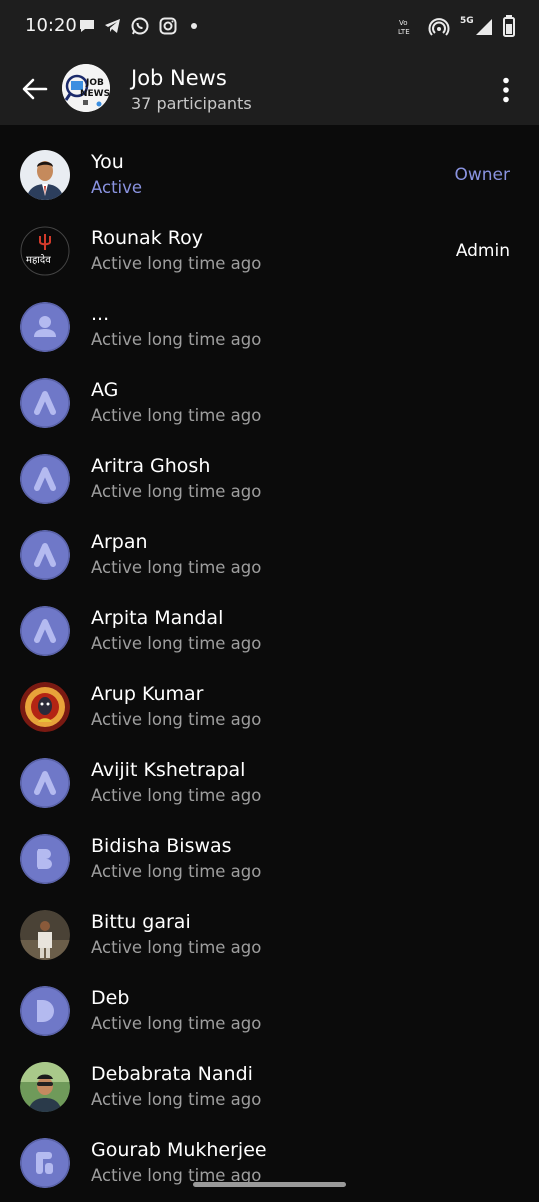  Describe the element at coordinates (482, 251) in the screenshot. I see `role-badge-admin: Admin` at that location.